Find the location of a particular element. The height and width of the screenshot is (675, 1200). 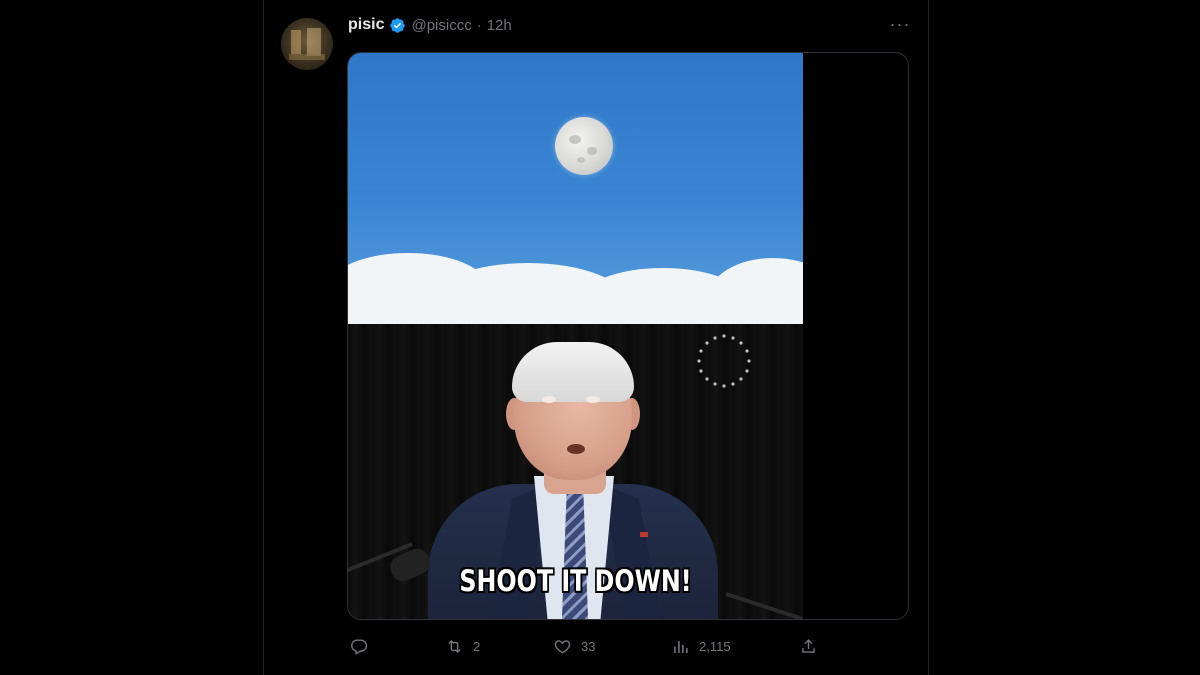

reply-icon is located at coordinates (359, 646).